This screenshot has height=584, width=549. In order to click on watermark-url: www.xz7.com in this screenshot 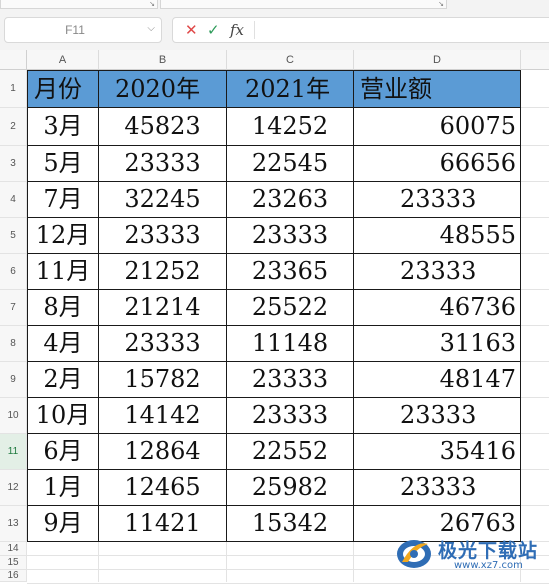, I will do `click(488, 565)`.